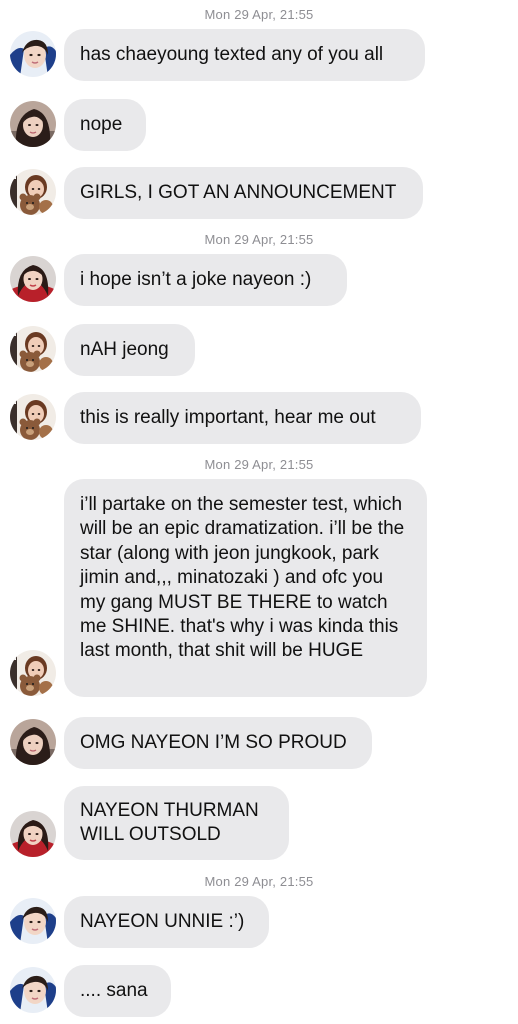 The image size is (518, 1024). I want to click on message-bubble: this is really important, hear me out, so click(242, 418).